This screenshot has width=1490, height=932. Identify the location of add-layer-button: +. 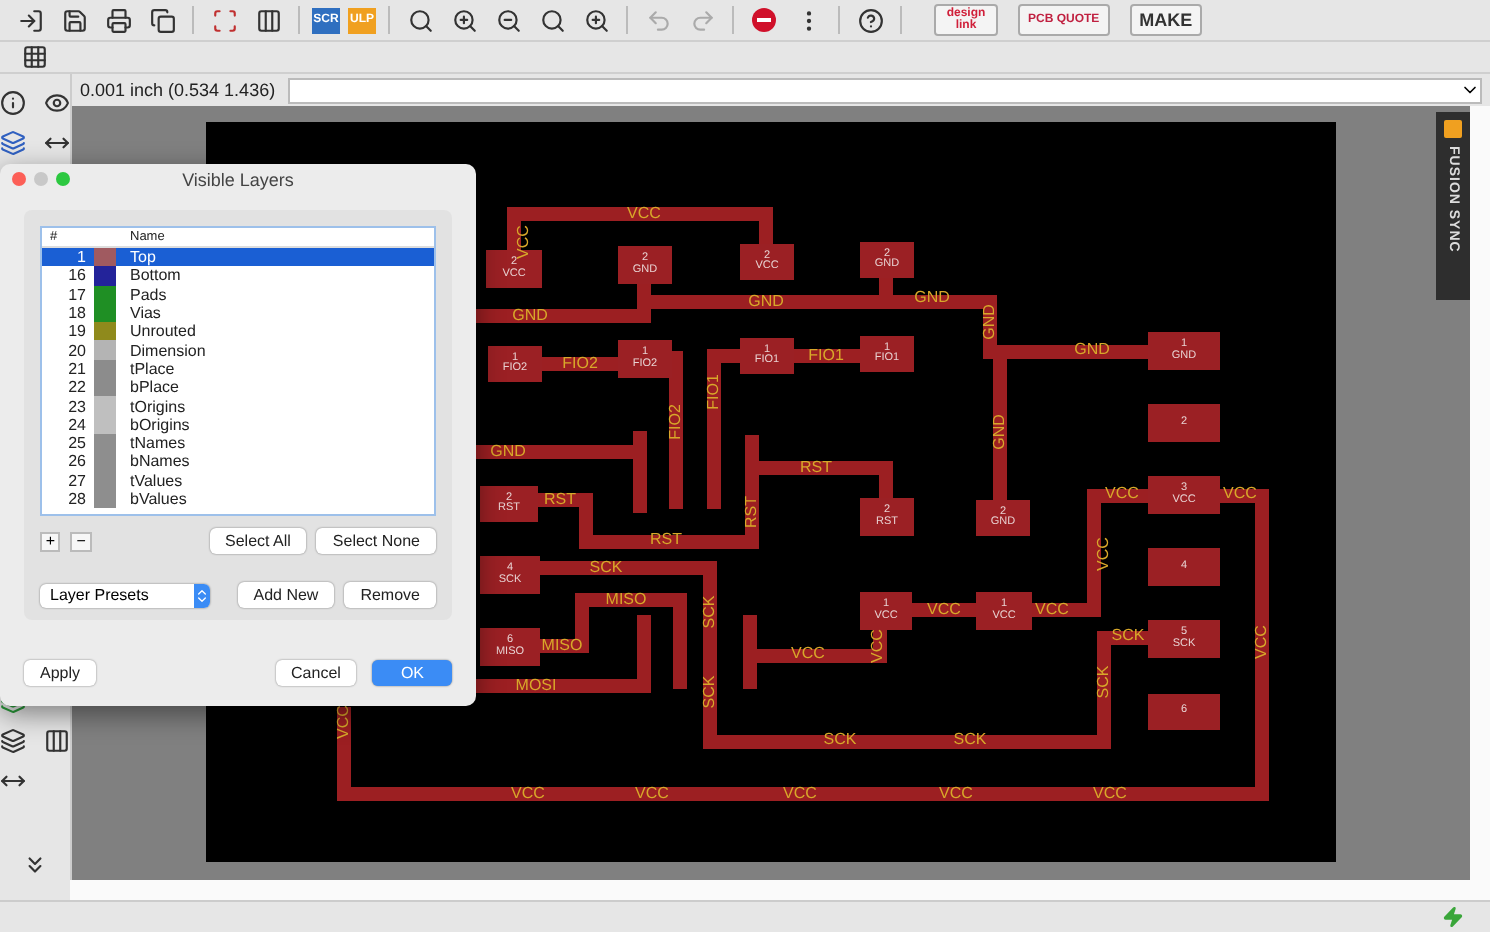
(50, 541).